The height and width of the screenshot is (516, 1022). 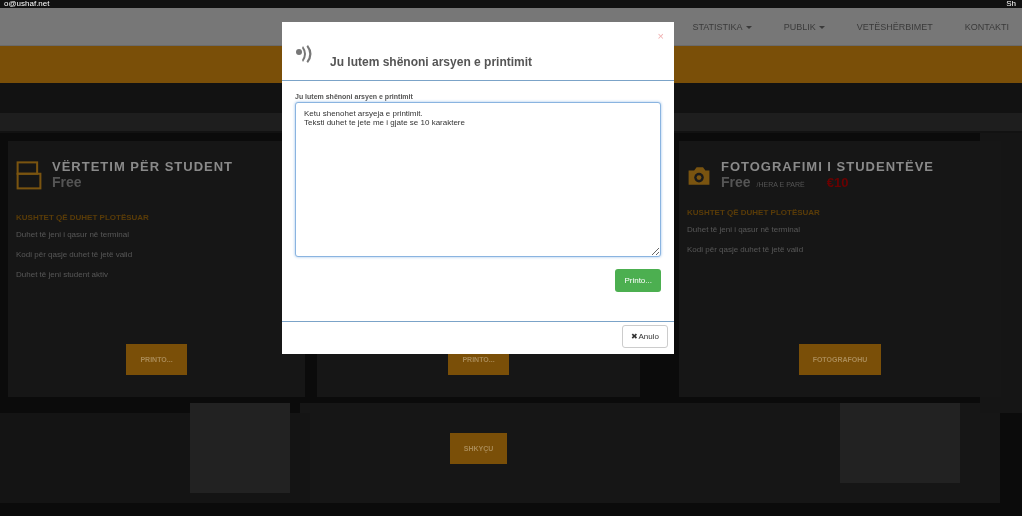 I want to click on close-icon: ✖, so click(x=634, y=336).